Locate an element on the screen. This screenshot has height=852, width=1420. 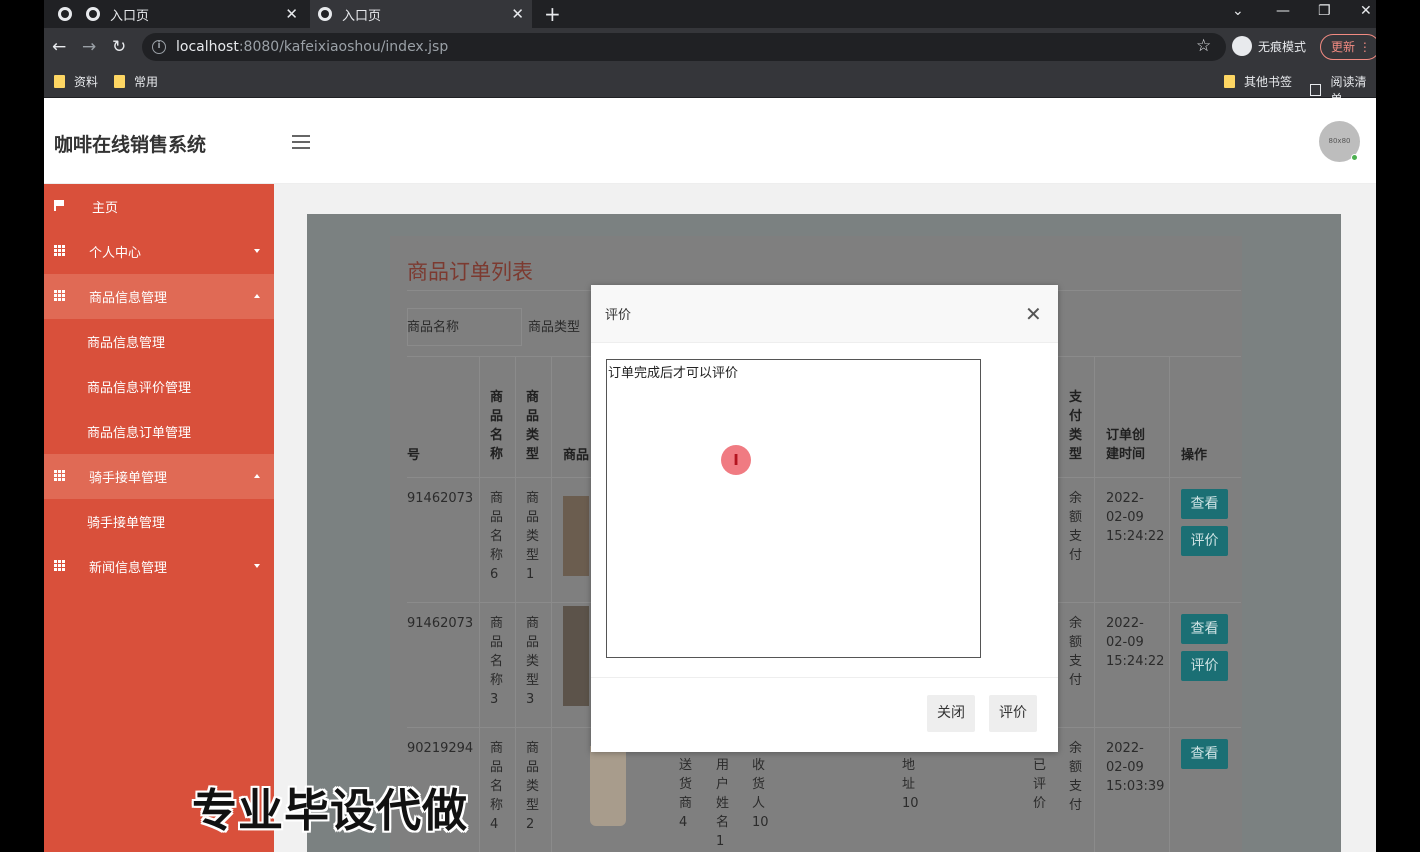
column-header: 商品类型 is located at coordinates (533, 426).